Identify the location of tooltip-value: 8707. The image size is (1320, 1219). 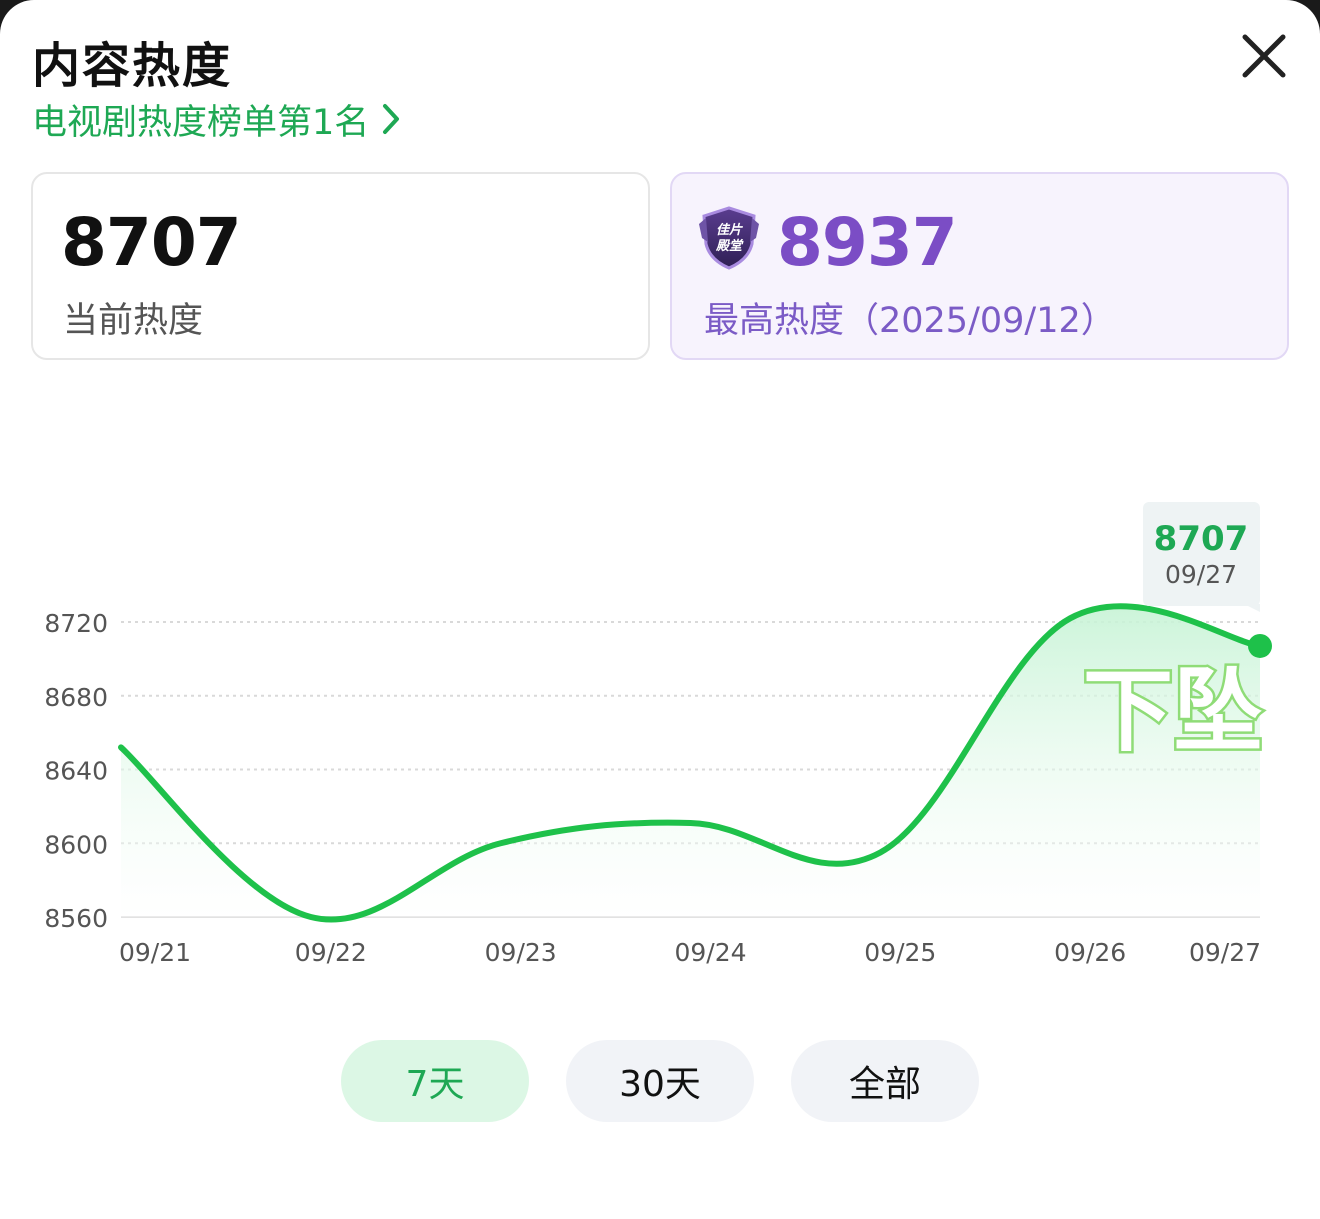
(1201, 539).